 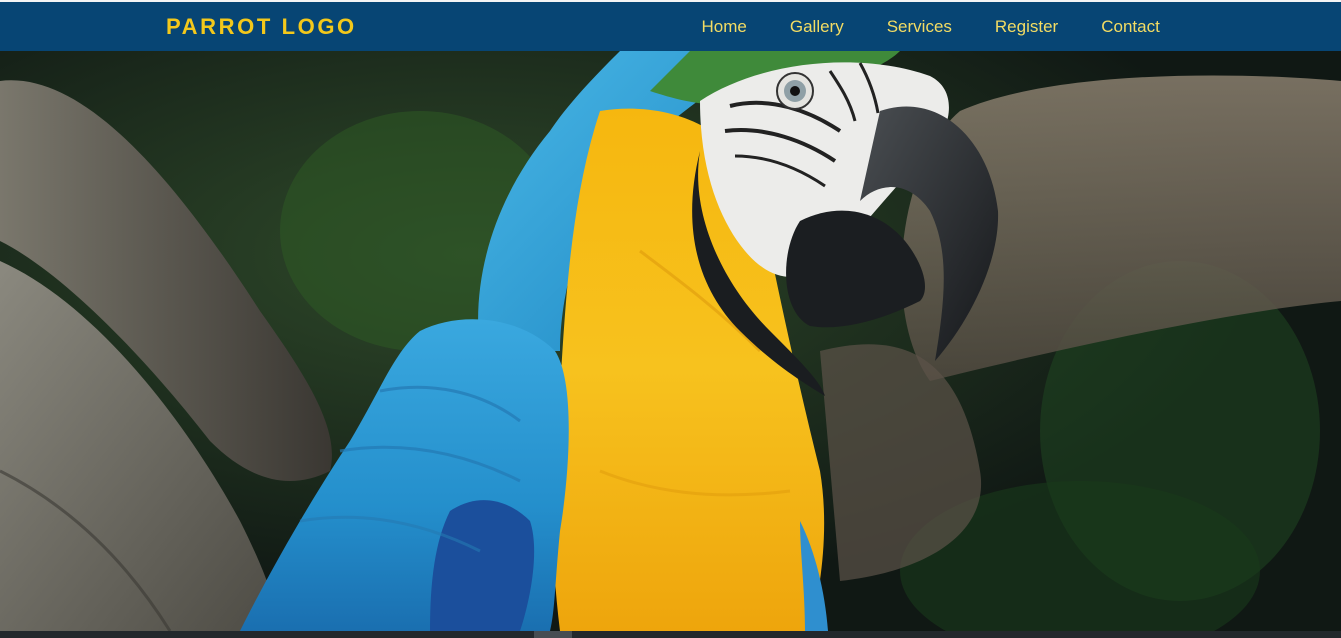 What do you see at coordinates (1130, 27) in the screenshot?
I see `nav-link-contact: Contact` at bounding box center [1130, 27].